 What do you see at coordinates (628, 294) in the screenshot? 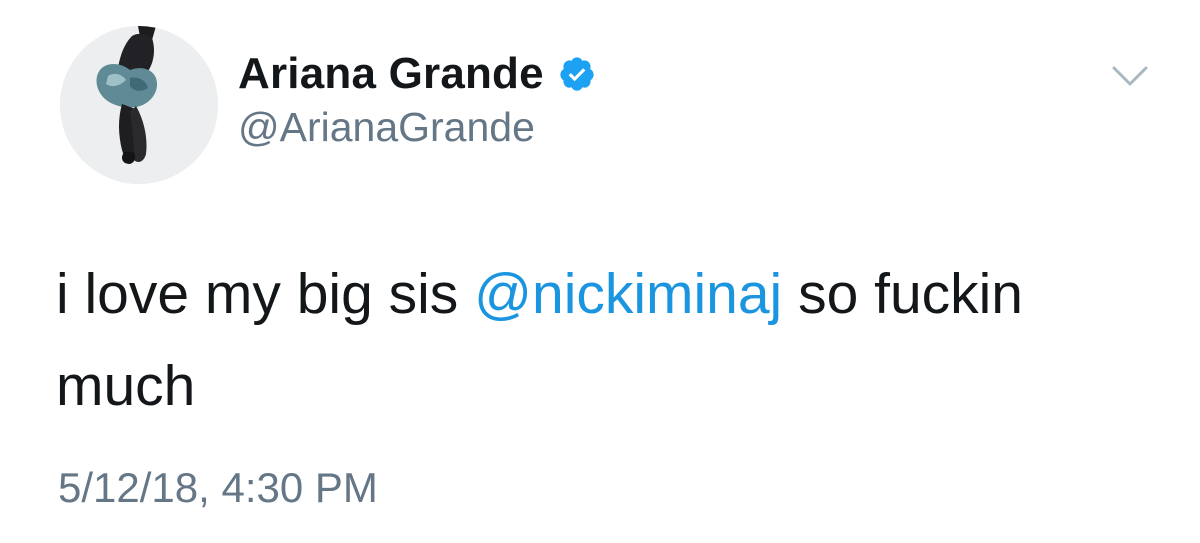
I see `mention-link: @nickiminaj` at bounding box center [628, 294].